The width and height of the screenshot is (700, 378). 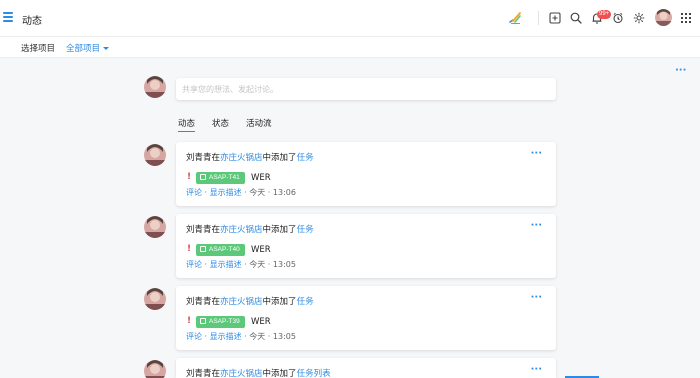 What do you see at coordinates (639, 18) in the screenshot?
I see `gear-icon` at bounding box center [639, 18].